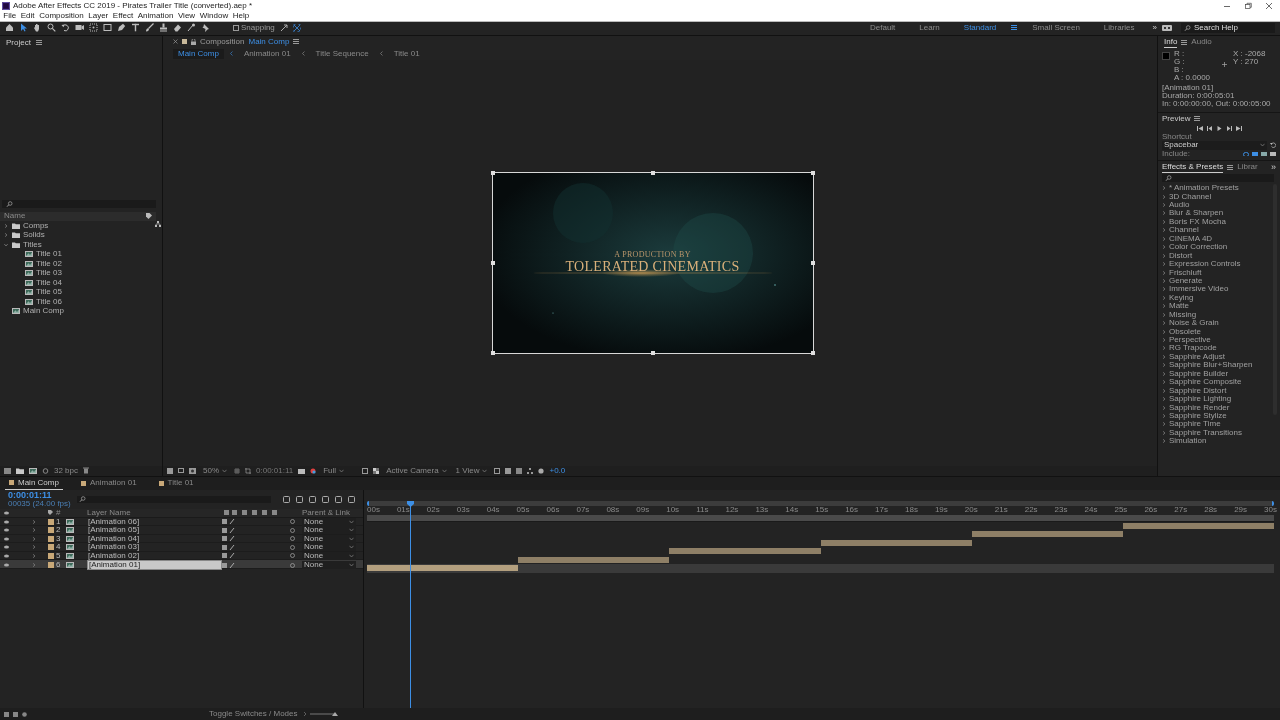 Image resolution: width=1280 pixels, height=720 pixels. I want to click on workspace-tab: Learn, so click(929, 27).